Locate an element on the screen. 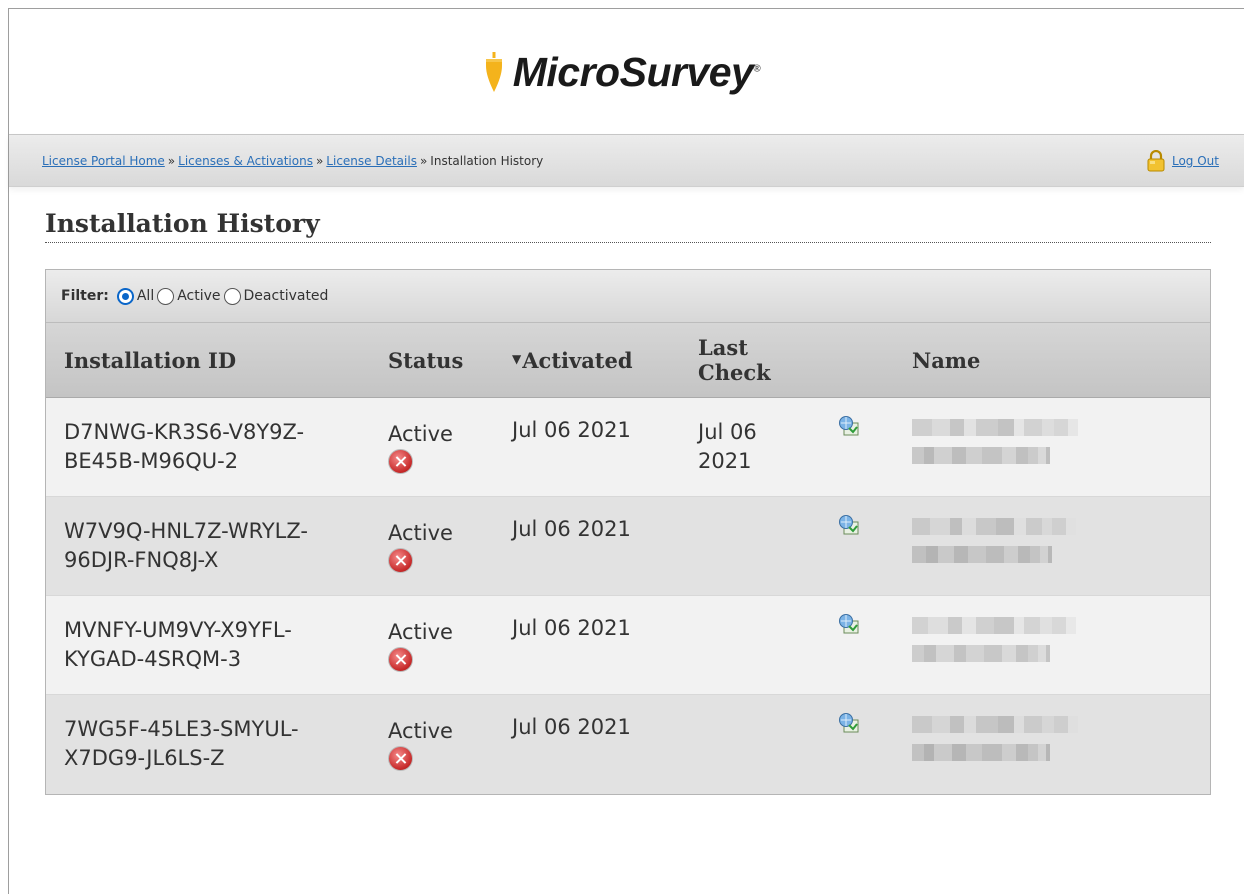  logout-area: Log Out is located at coordinates (1182, 160).